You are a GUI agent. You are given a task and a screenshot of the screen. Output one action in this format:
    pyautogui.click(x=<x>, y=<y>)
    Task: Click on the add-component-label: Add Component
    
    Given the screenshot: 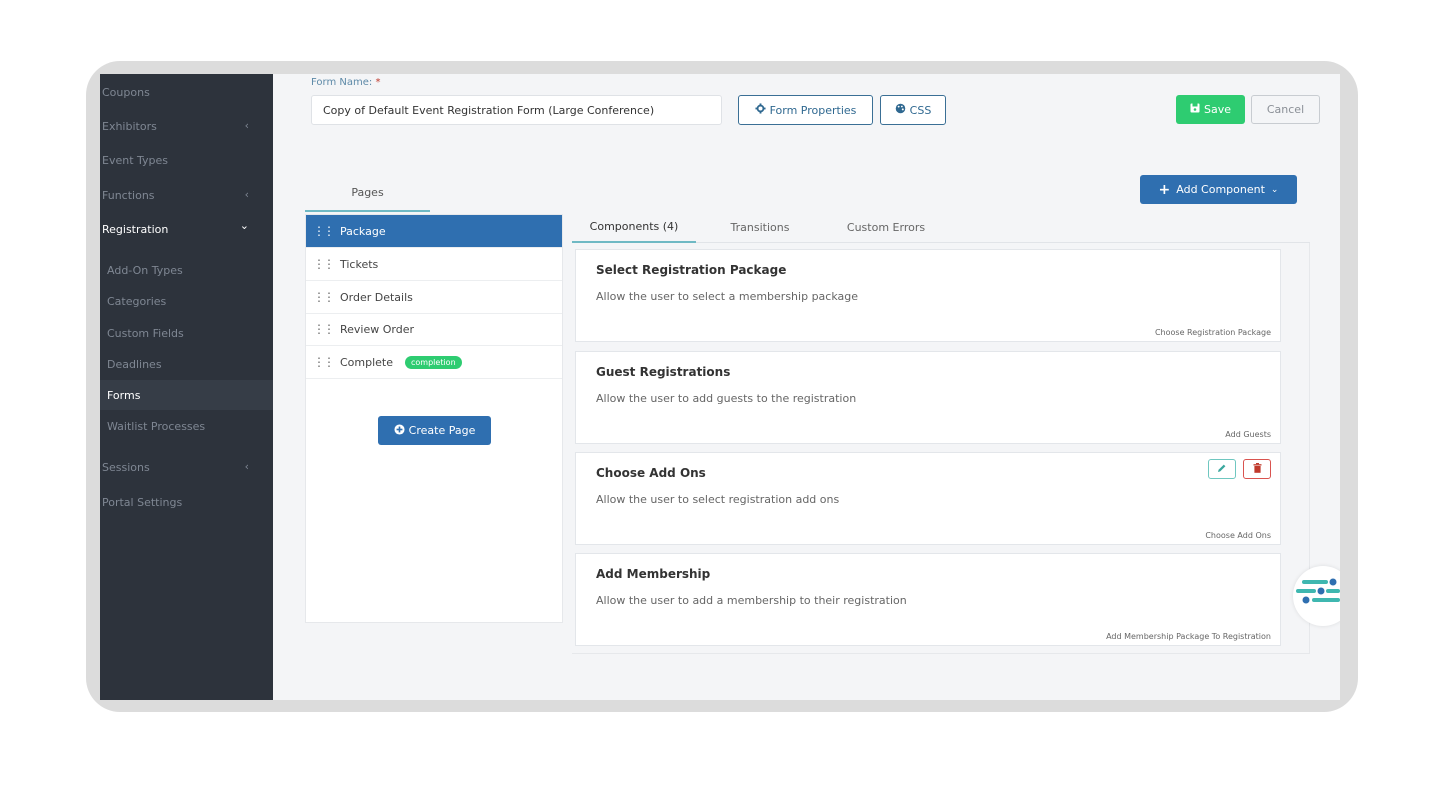 What is the action you would take?
    pyautogui.click(x=1220, y=189)
    